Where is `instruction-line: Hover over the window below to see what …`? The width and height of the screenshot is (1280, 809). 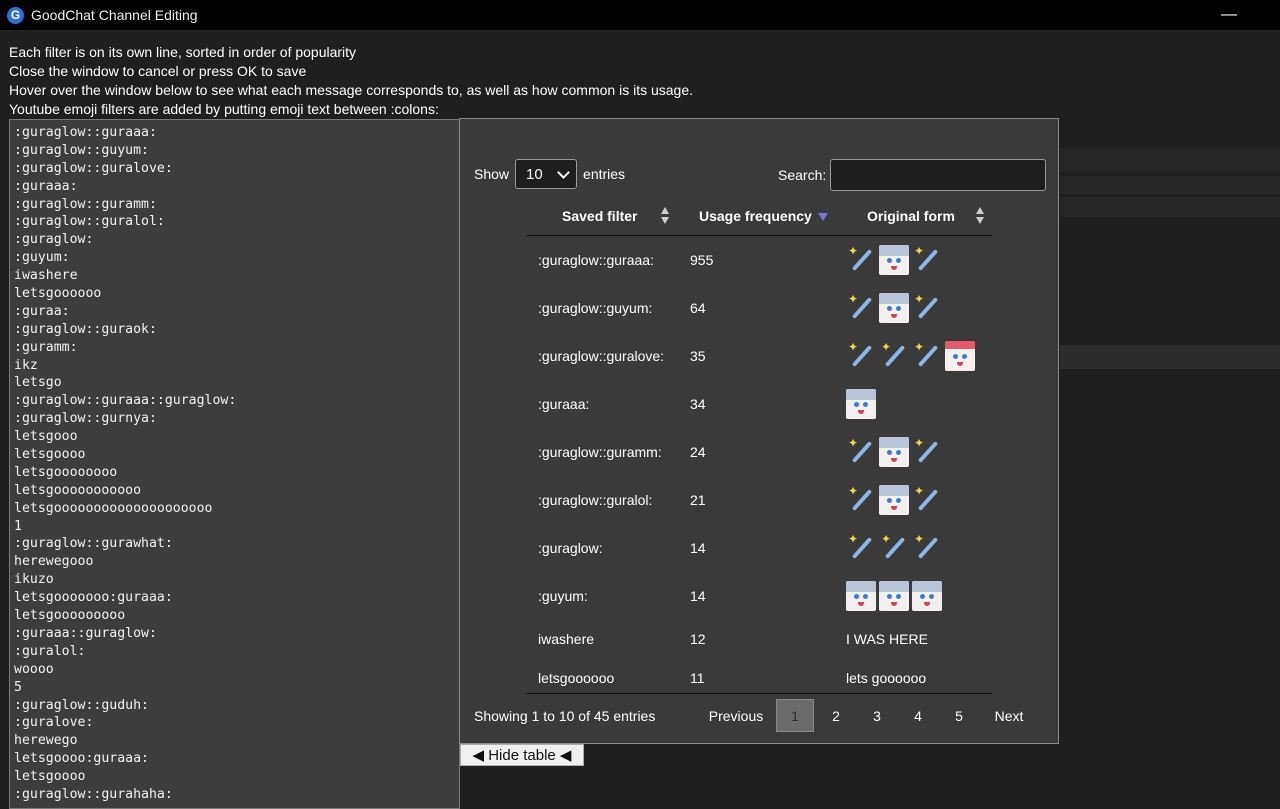 instruction-line: Hover over the window below to see what … is located at coordinates (351, 90).